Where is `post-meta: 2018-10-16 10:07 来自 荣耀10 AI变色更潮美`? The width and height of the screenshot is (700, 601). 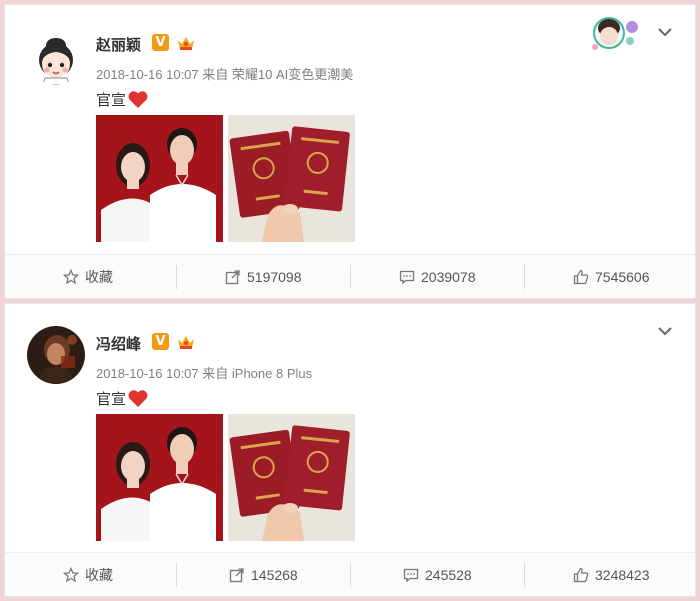 post-meta: 2018-10-16 10:07 来自 荣耀10 AI变色更潮美 is located at coordinates (224, 73).